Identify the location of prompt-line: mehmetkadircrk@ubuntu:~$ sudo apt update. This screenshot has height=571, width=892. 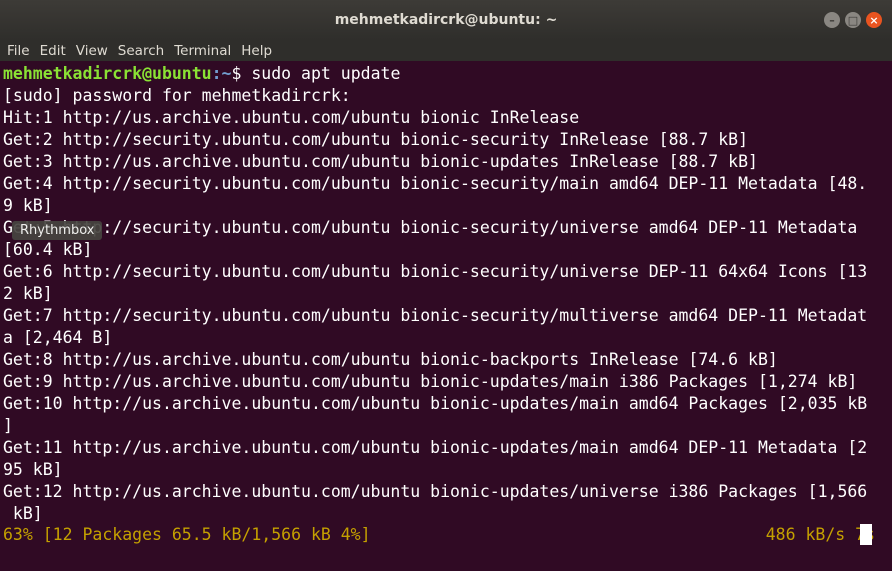
(201, 74).